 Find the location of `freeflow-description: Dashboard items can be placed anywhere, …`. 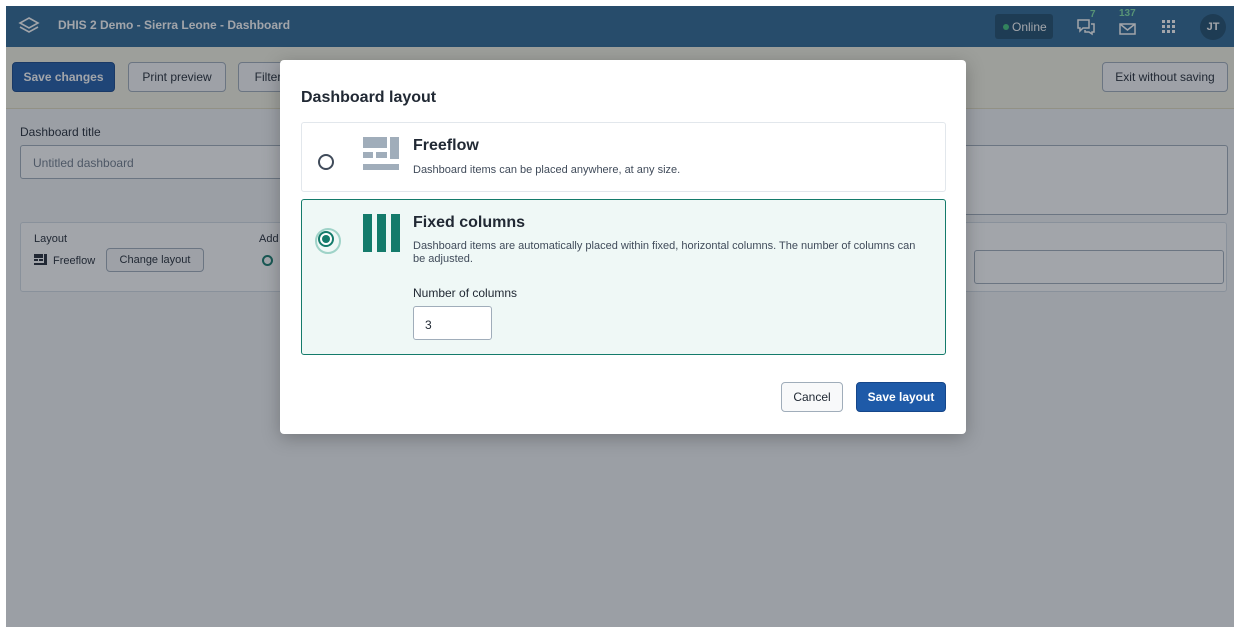

freeflow-description: Dashboard items can be placed anywhere, … is located at coordinates (547, 170).